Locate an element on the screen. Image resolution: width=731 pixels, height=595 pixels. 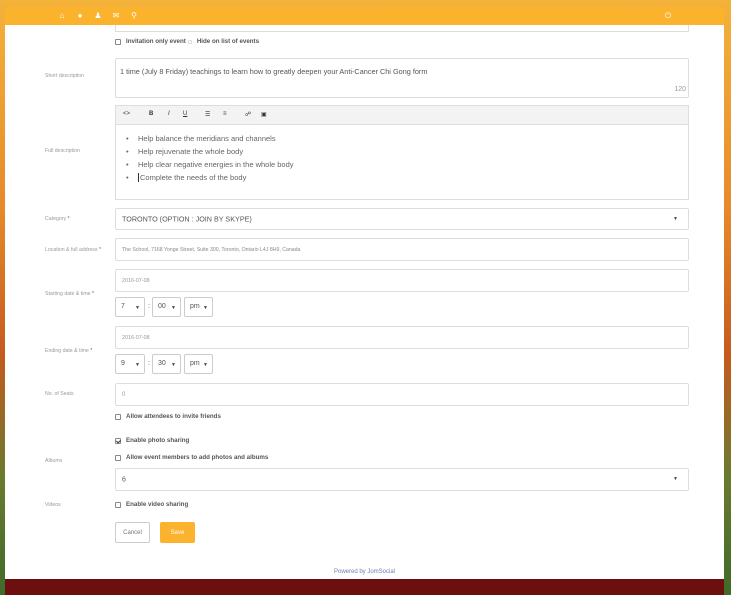
full-description-label: Full description is located at coordinates (62, 151).